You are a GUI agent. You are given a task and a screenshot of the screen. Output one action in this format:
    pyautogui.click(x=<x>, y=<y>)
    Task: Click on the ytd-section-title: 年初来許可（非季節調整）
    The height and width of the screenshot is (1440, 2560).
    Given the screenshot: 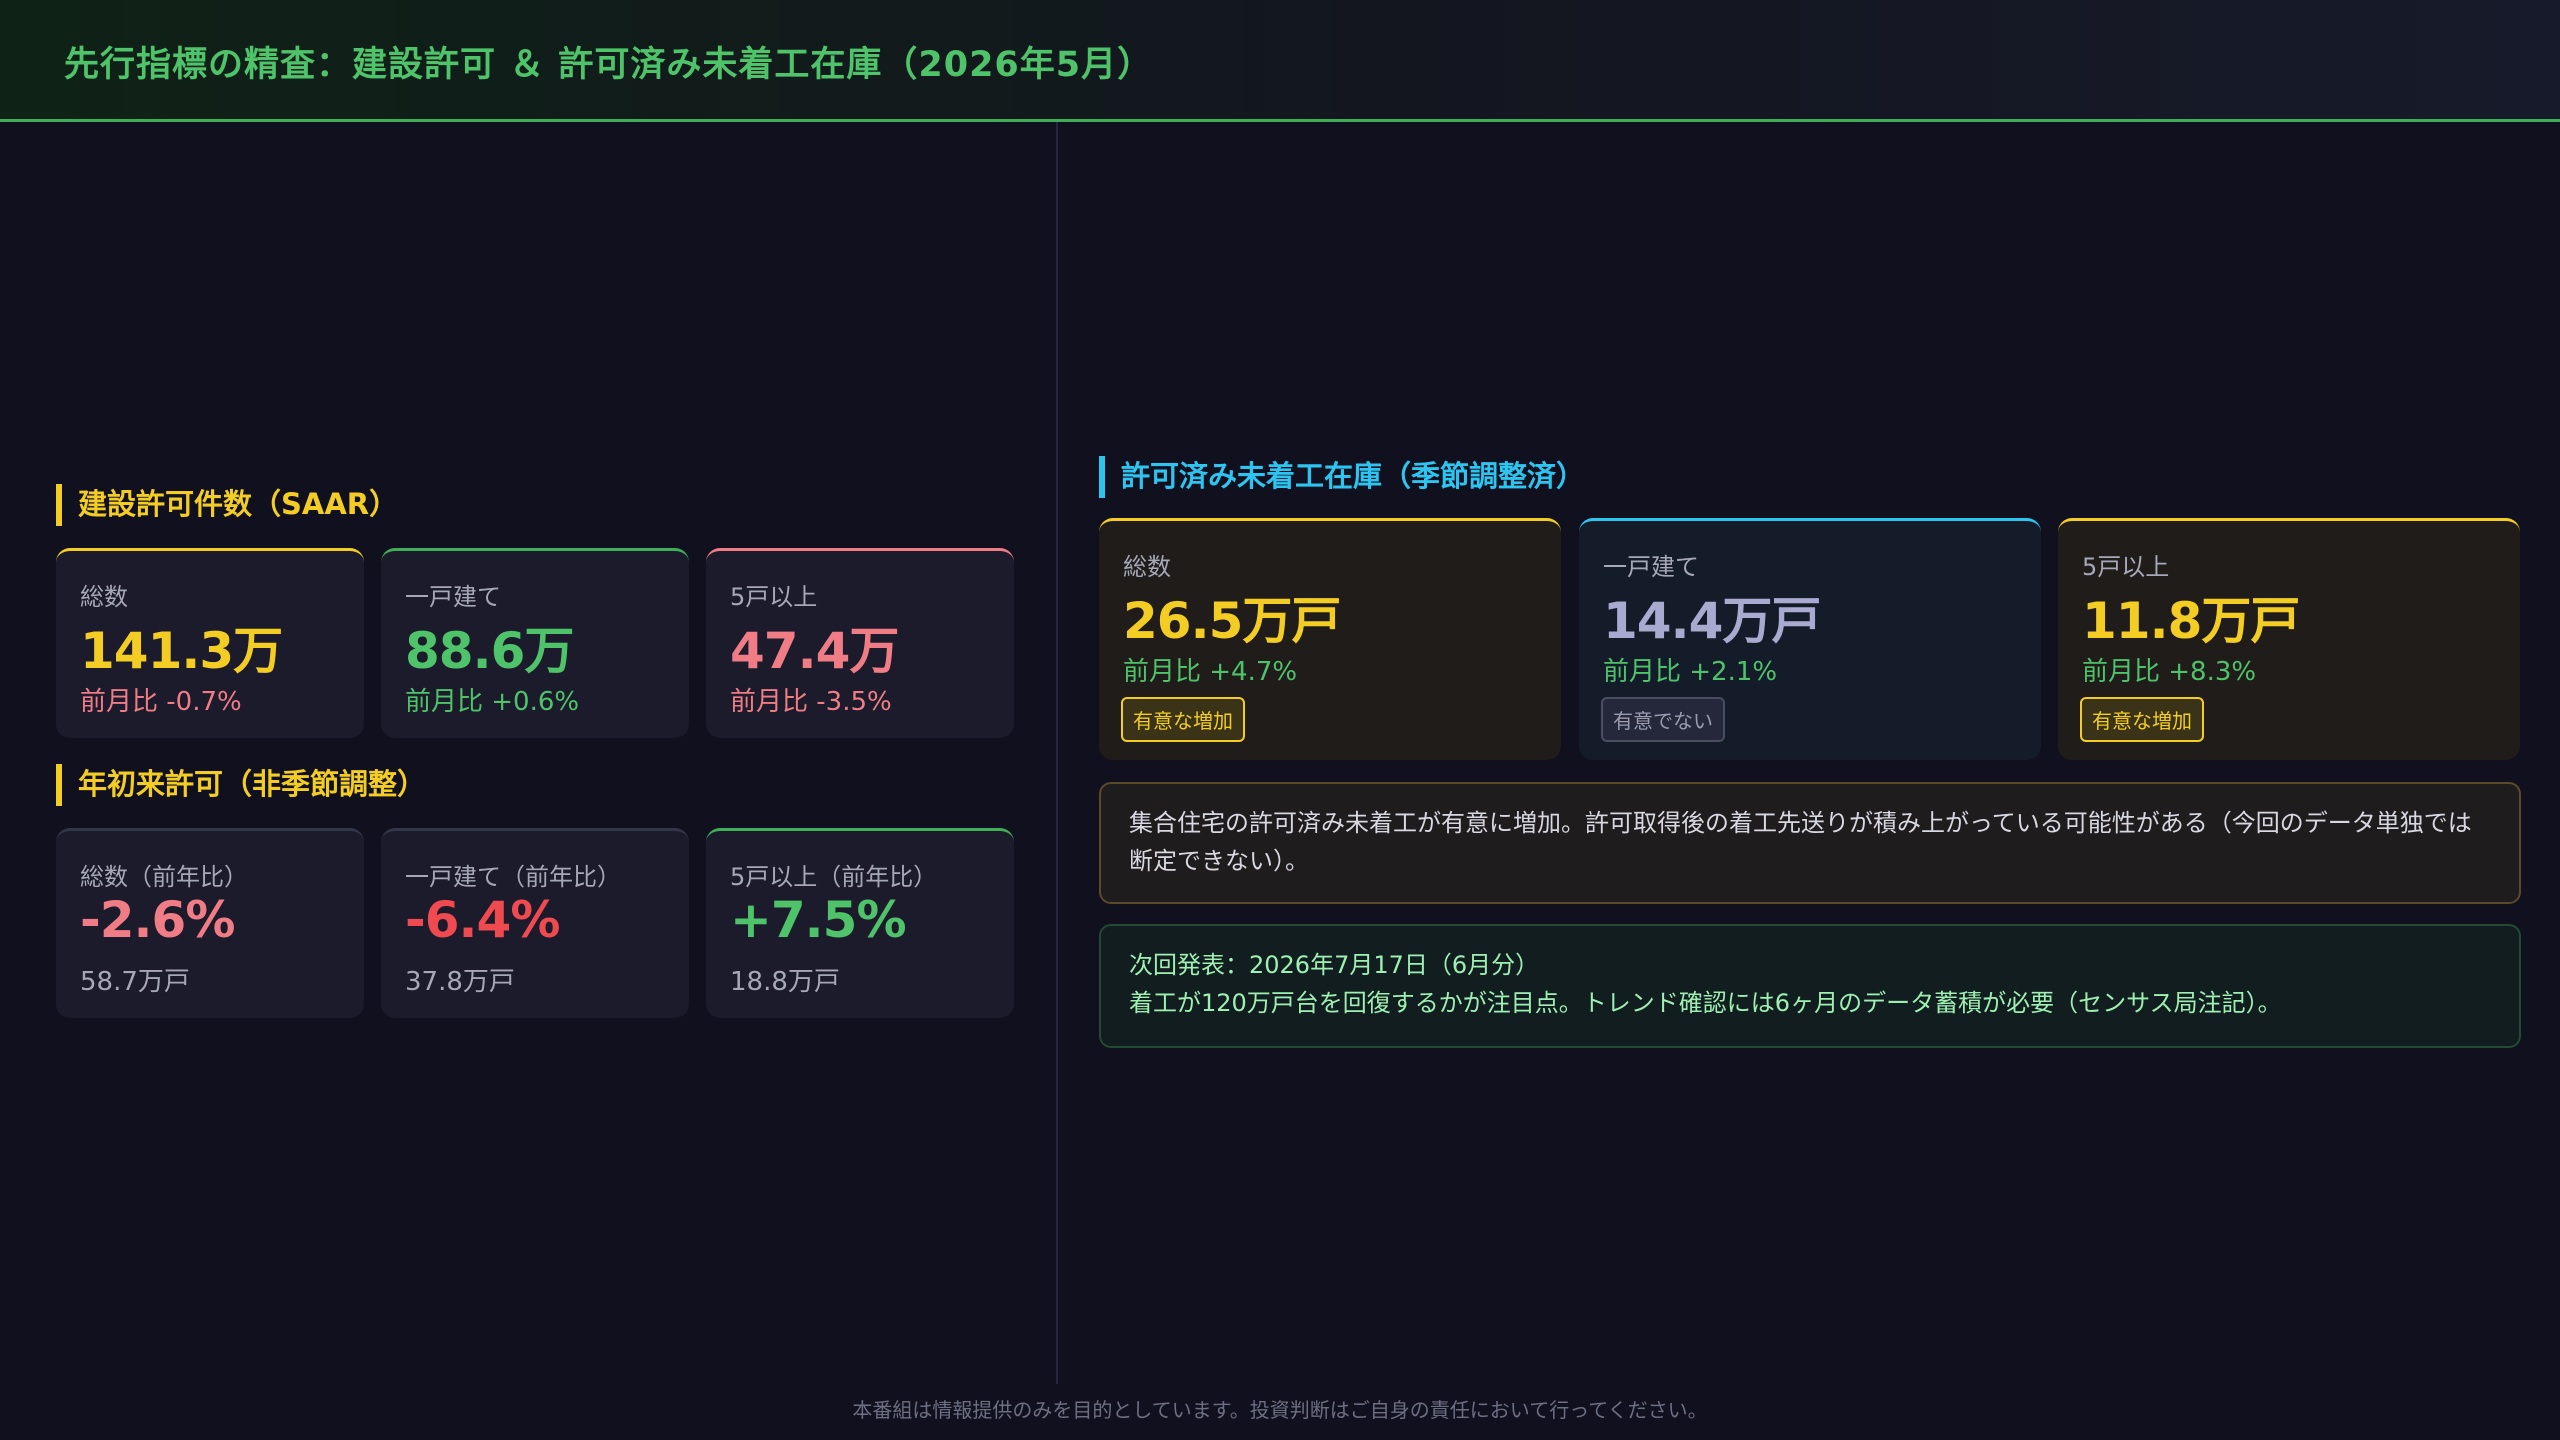 What is the action you would take?
    pyautogui.click(x=241, y=785)
    